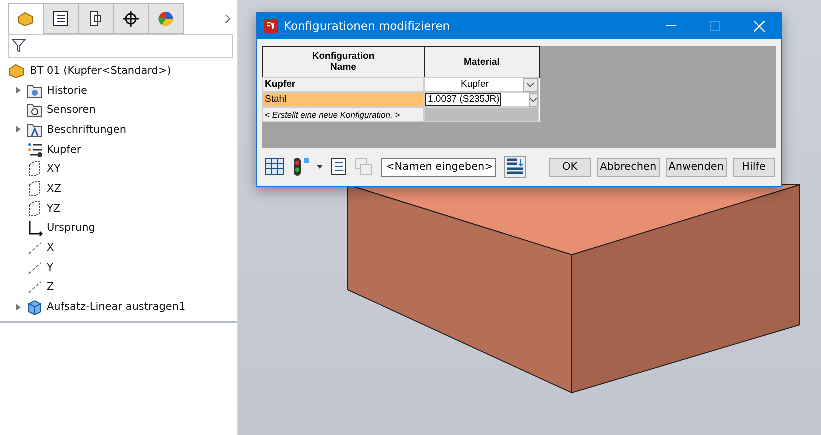 This screenshot has height=435, width=821. What do you see at coordinates (271, 26) in the screenshot?
I see `app-logo-icon` at bounding box center [271, 26].